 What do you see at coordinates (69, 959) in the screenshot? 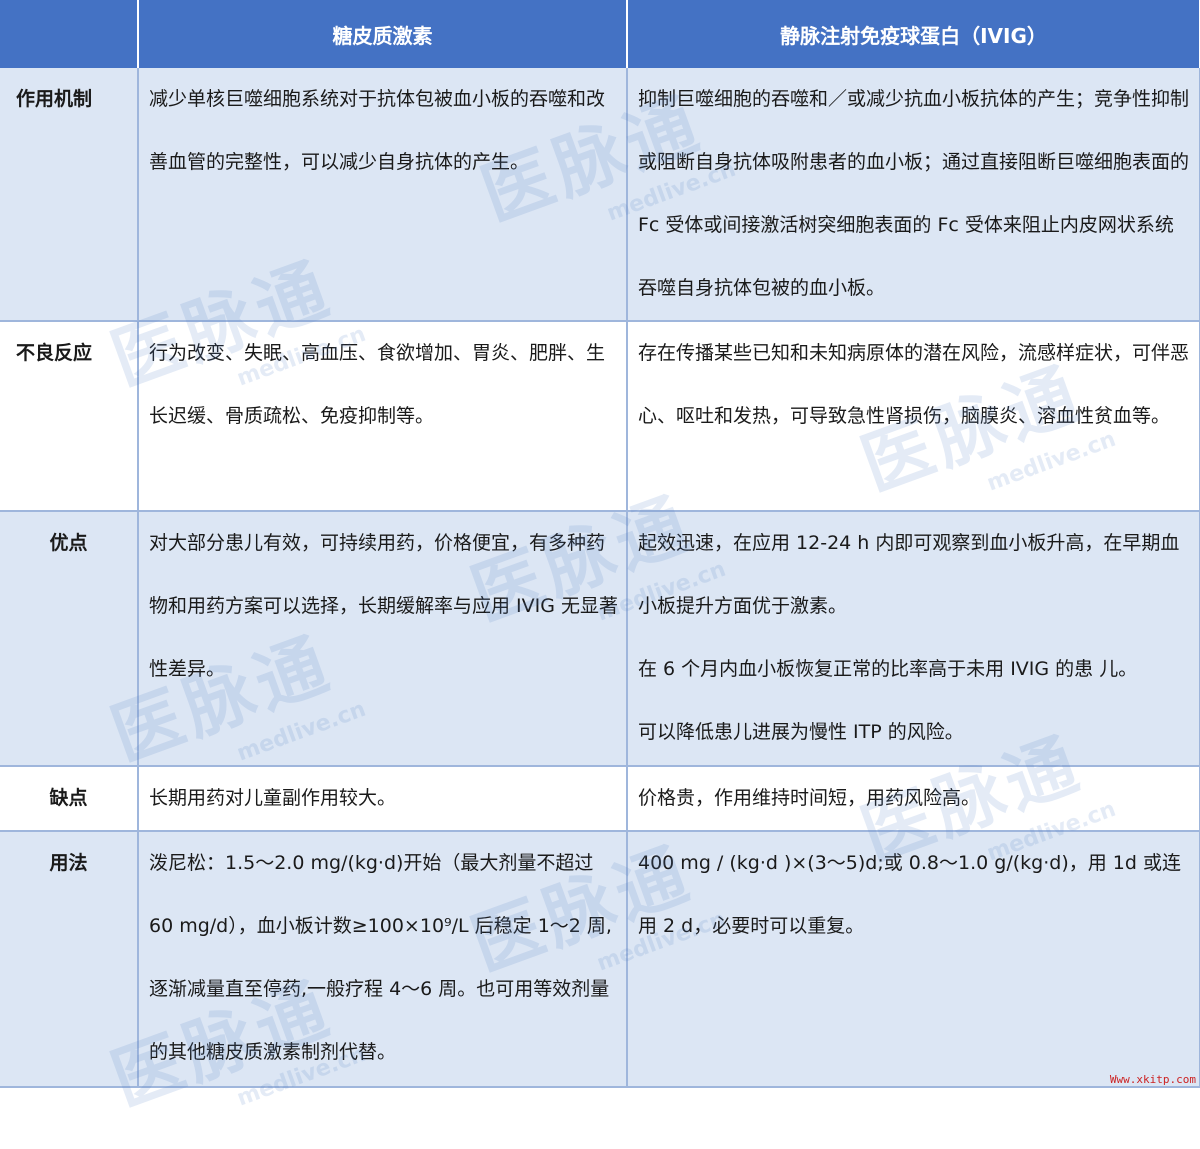
I see `row-label: 用法` at bounding box center [69, 959].